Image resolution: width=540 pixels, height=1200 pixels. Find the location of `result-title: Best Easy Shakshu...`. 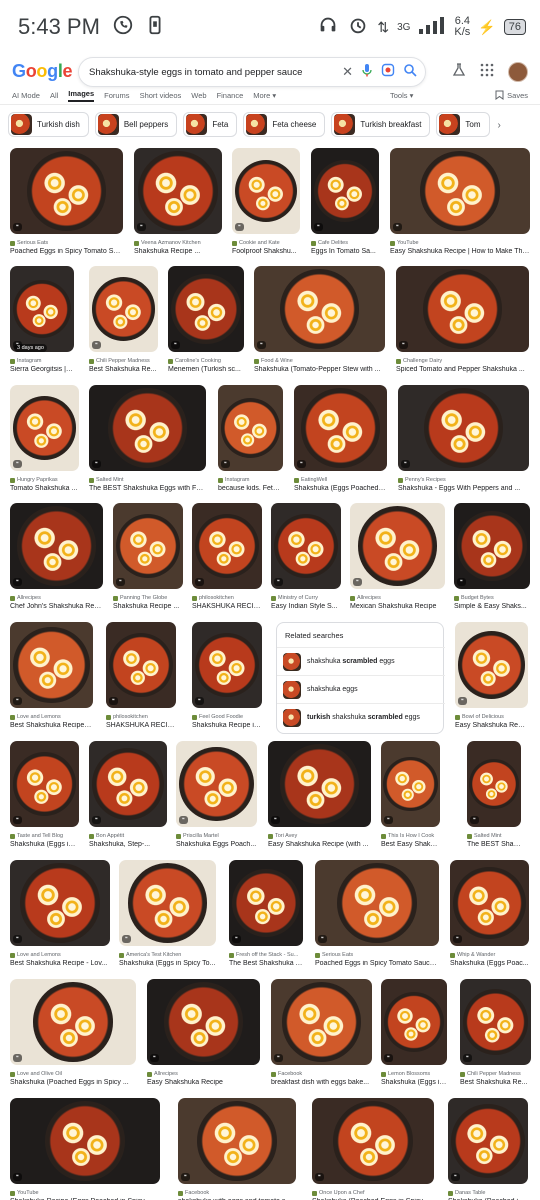

result-title: Best Easy Shakshu... is located at coordinates (410, 844).